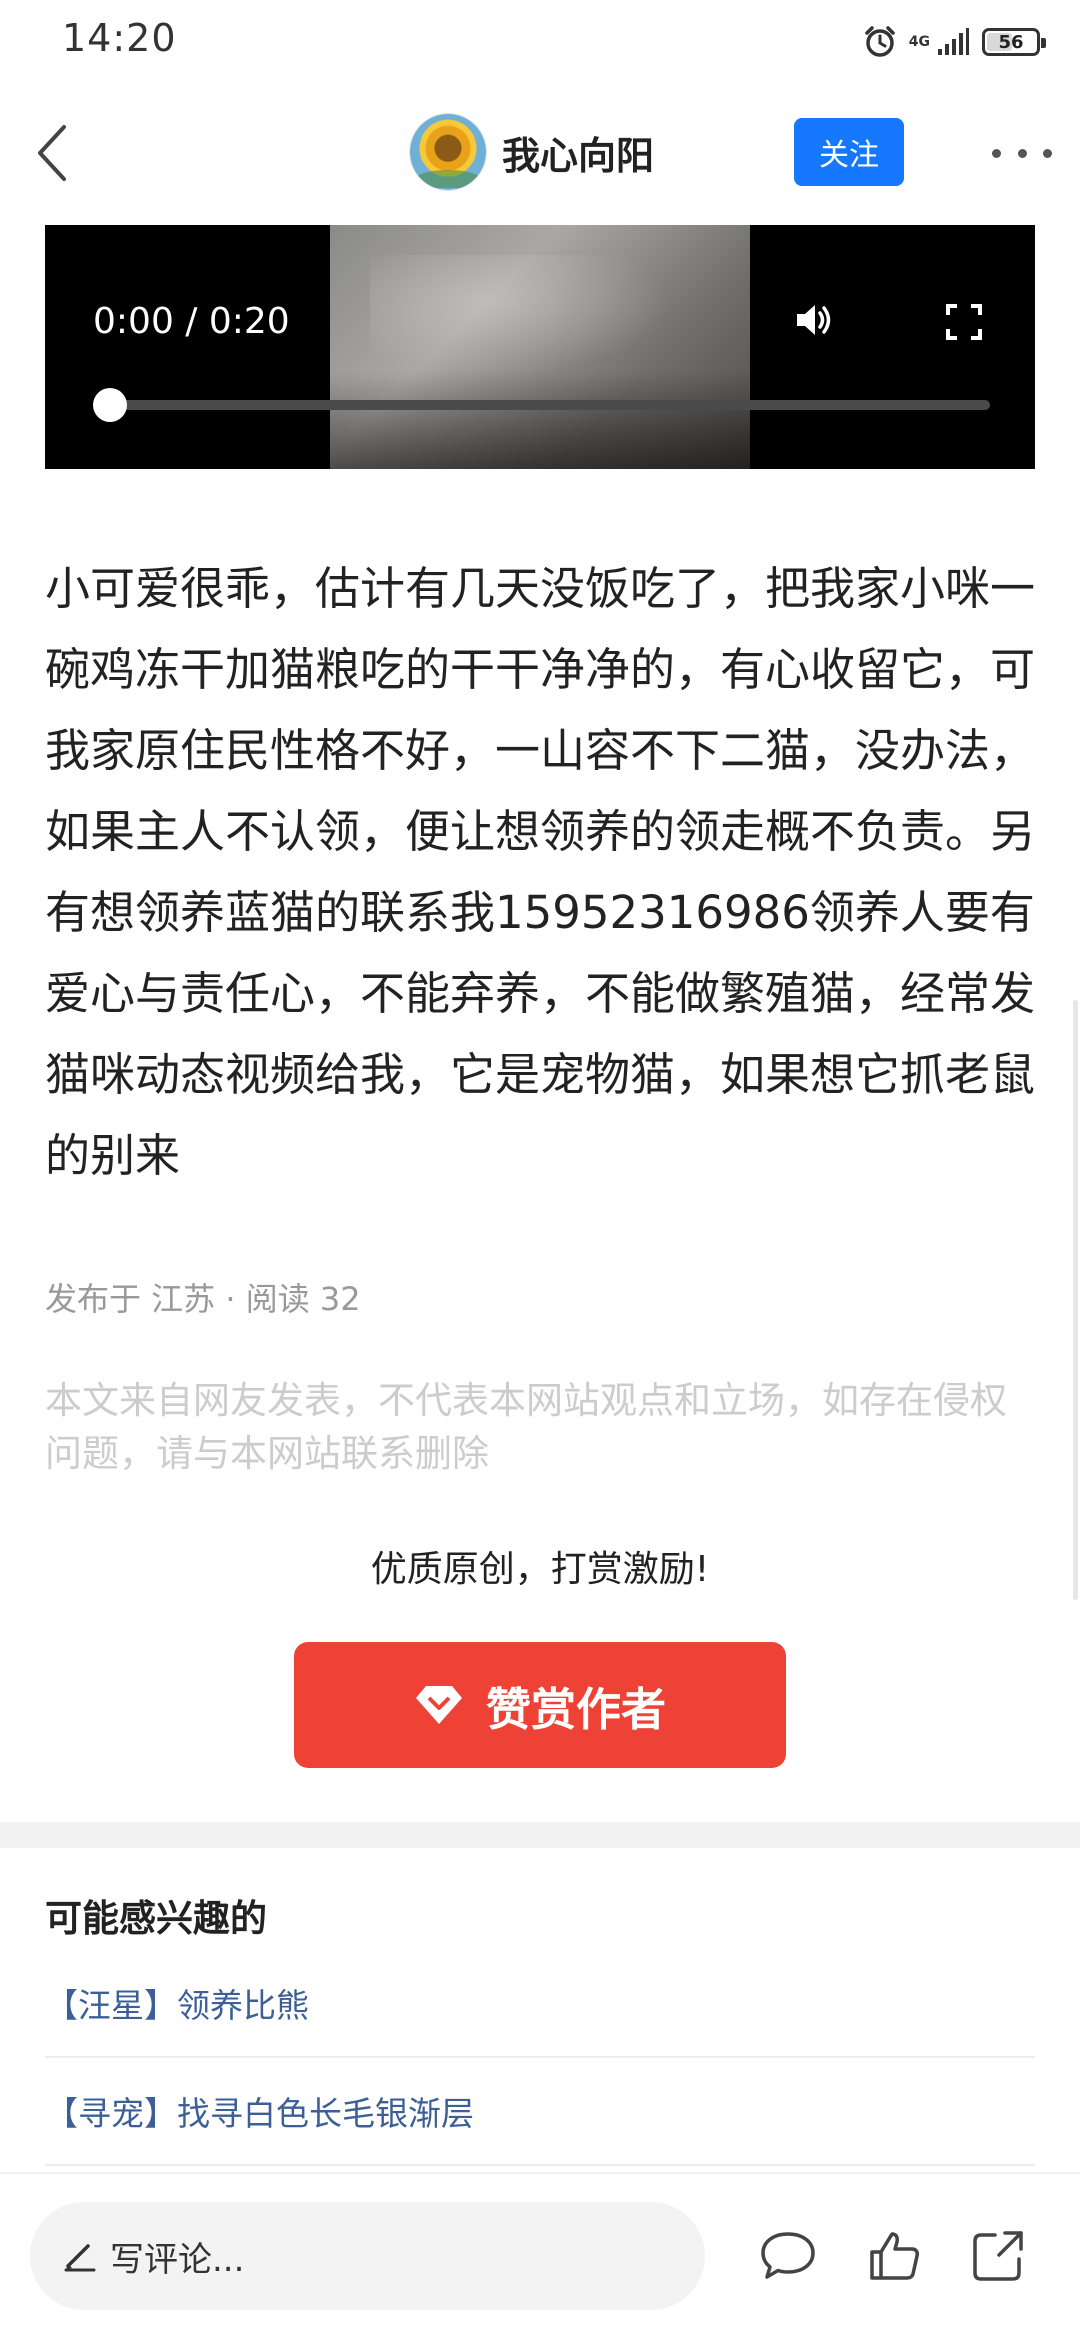 Image resolution: width=1080 pixels, height=2342 pixels. I want to click on top-nav: 我心向阳 关注, so click(540, 152).